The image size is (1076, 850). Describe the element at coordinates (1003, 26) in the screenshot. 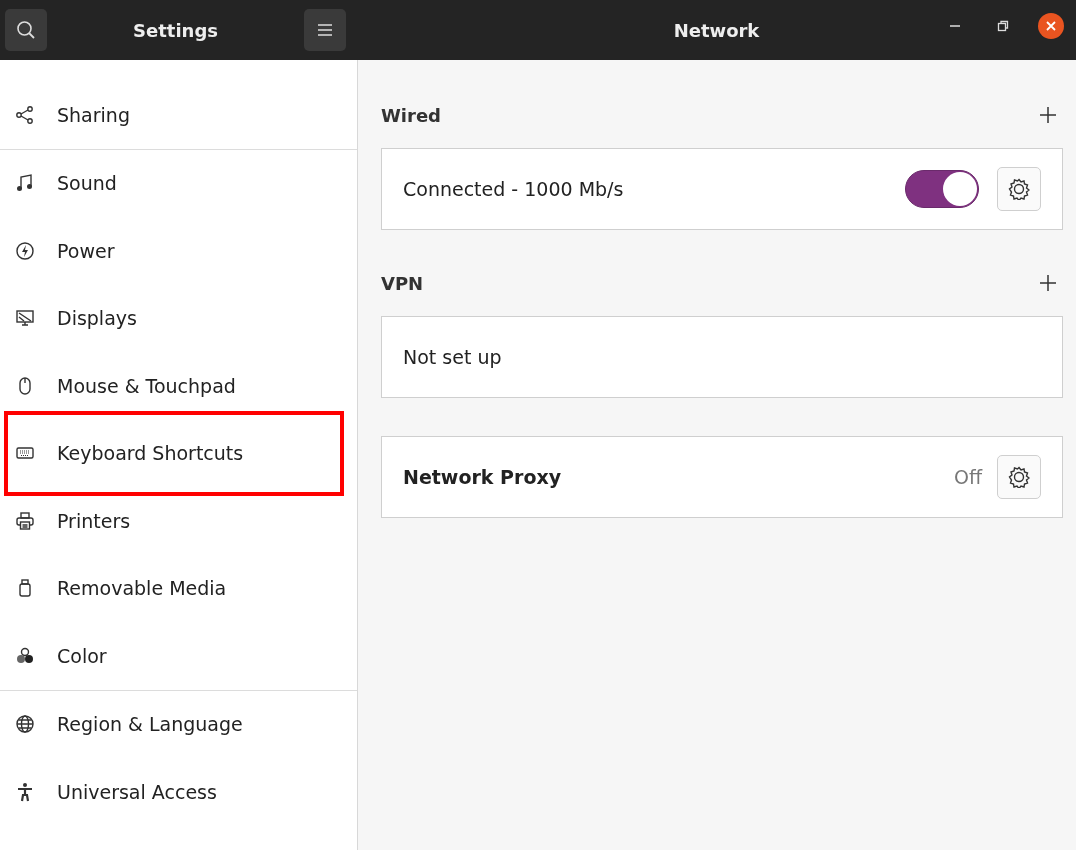

I see `restore-icon` at that location.